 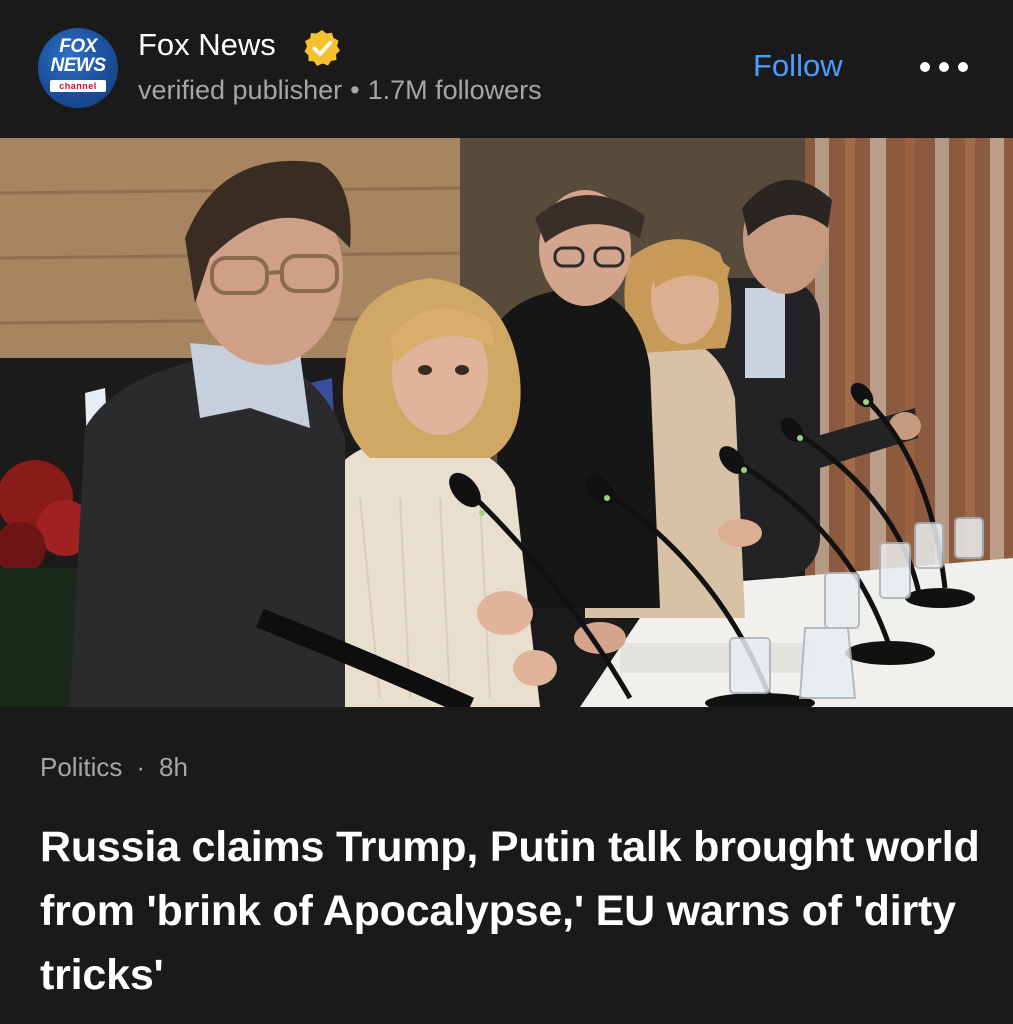 I want to click on logo-wordmark: FOX NEWS, so click(x=78, y=56).